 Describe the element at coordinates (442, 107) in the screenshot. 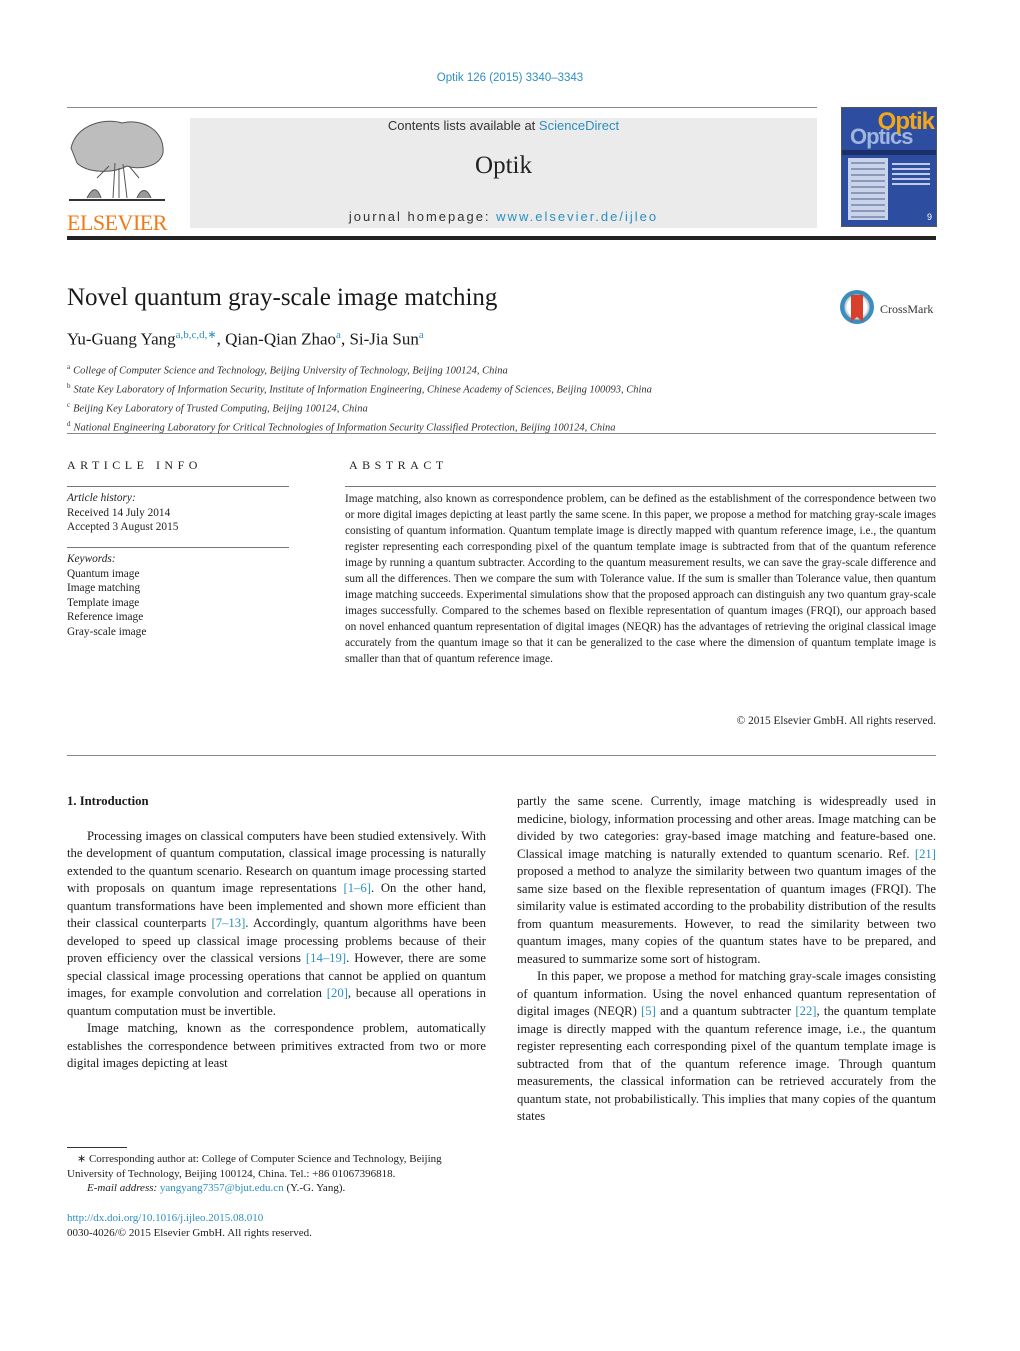

I see `header-rule` at that location.